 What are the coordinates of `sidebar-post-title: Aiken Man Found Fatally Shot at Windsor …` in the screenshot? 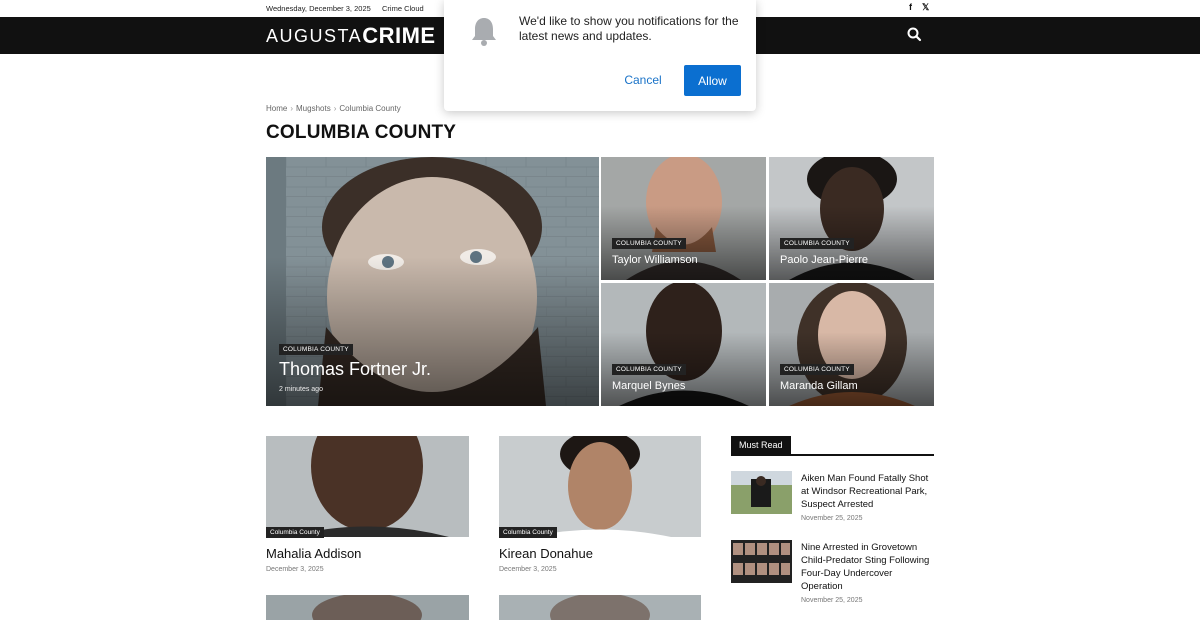 It's located at (867, 491).